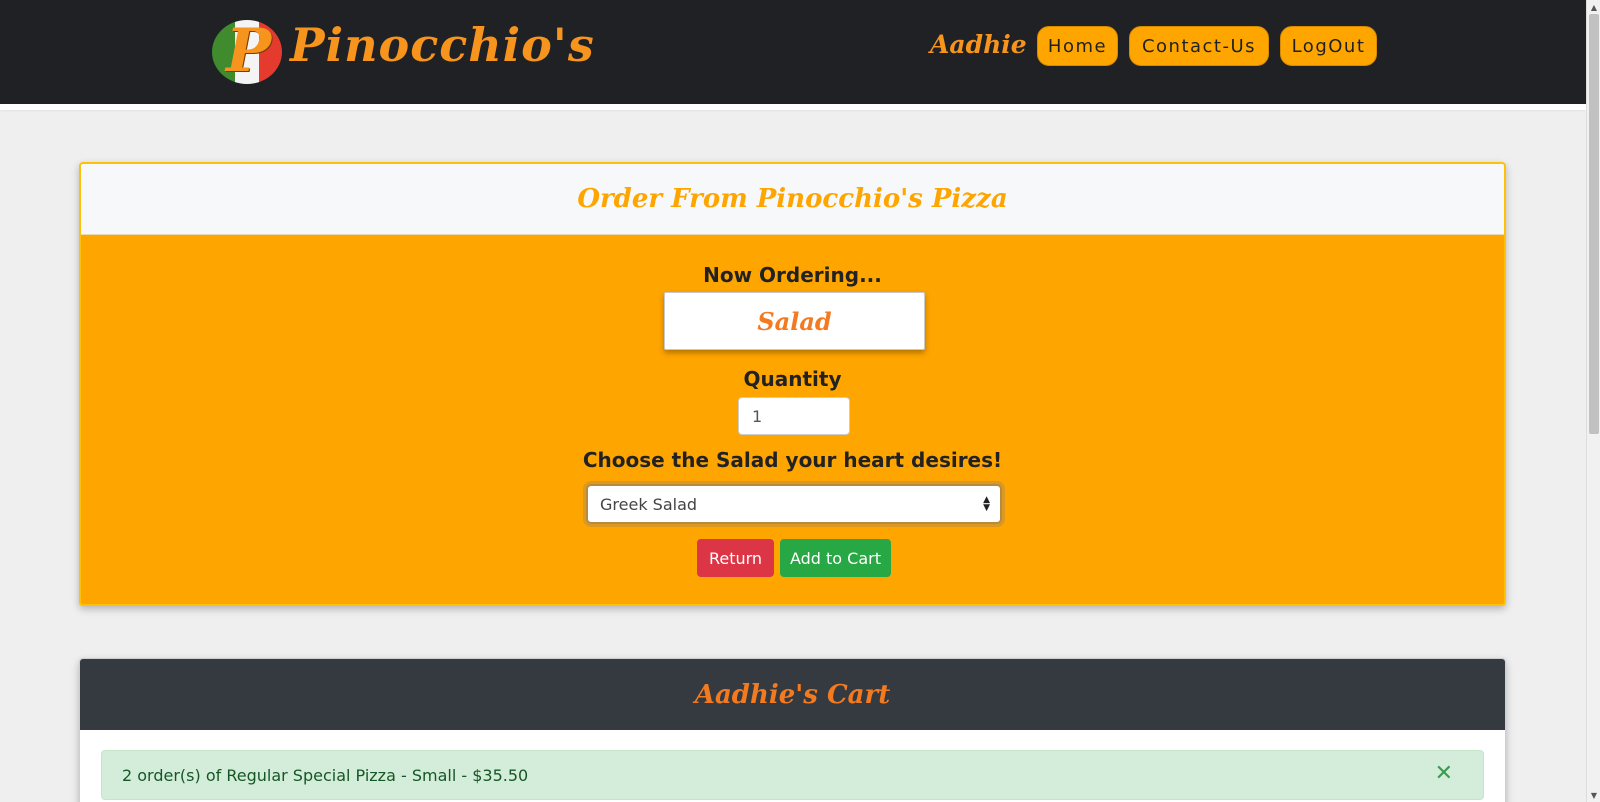  Describe the element at coordinates (794, 504) in the screenshot. I see `item-select: Greek Salad ▲ ▼` at that location.